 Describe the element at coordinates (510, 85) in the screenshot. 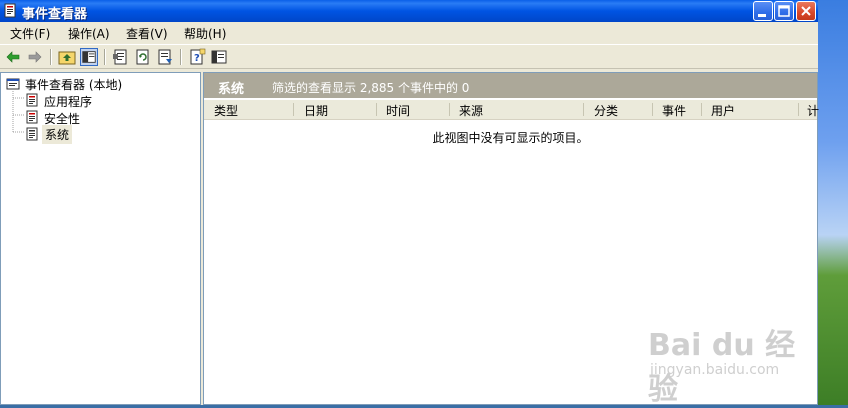

I see `details-header: 系统 筛选的查看显示 2,885 个事件中的 0` at that location.